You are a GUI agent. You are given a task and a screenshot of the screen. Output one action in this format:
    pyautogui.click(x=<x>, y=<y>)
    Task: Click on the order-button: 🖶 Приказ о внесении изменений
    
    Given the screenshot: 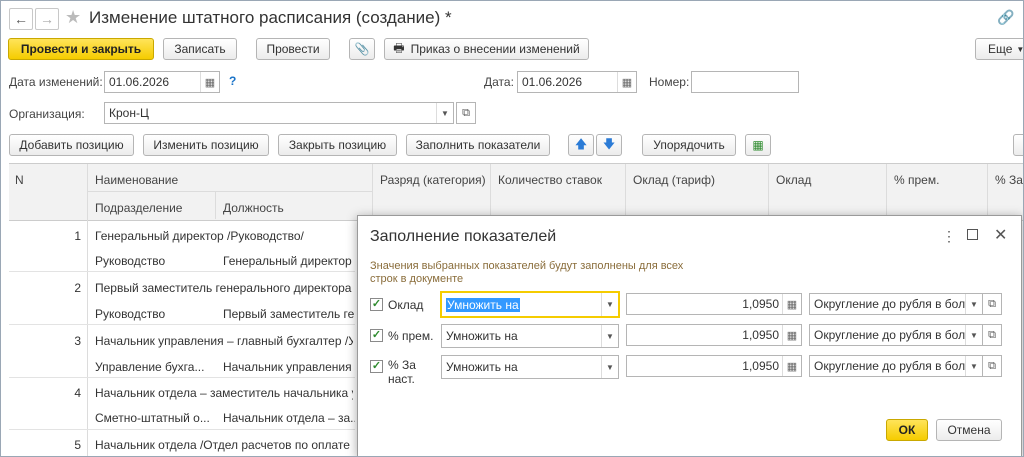 What is the action you would take?
    pyautogui.click(x=486, y=49)
    